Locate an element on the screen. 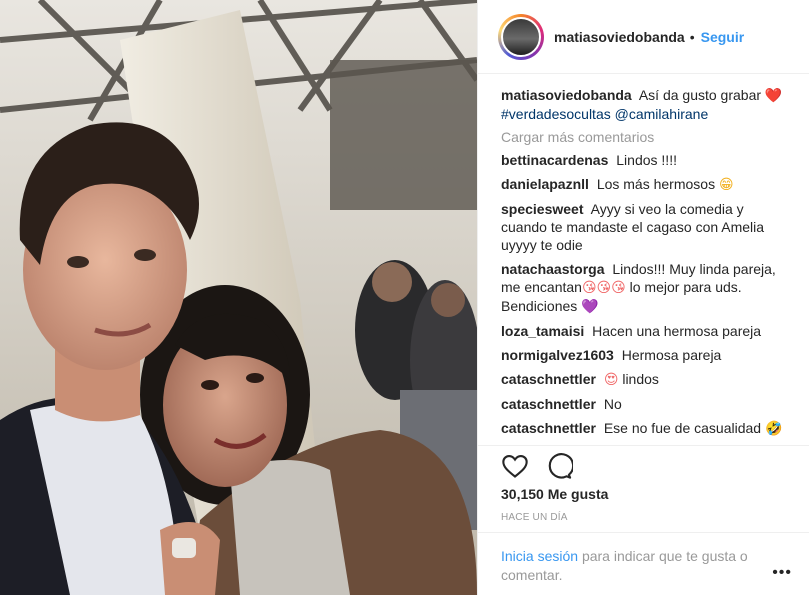 This screenshot has height=595, width=809. comment-text: Lindos !!!! is located at coordinates (646, 160).